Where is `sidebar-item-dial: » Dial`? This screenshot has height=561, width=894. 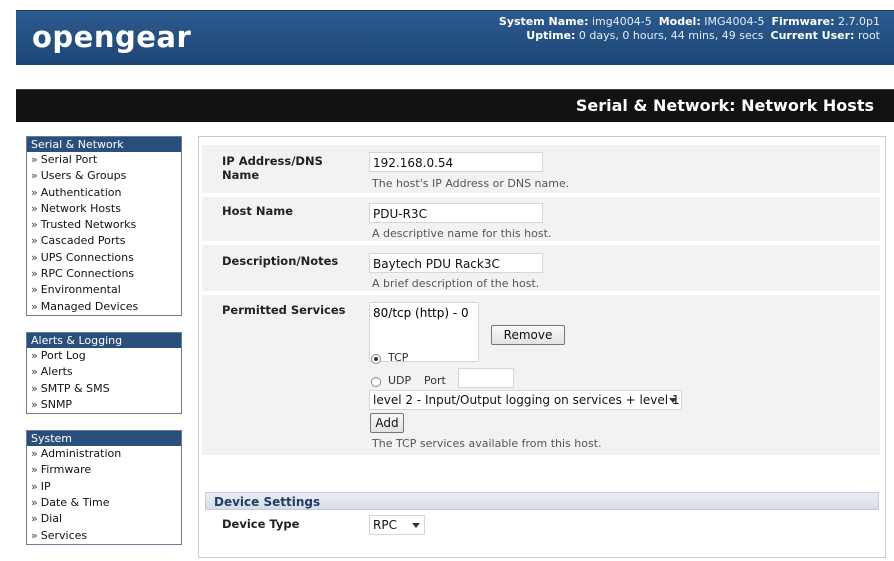
sidebar-item-dial: » Dial is located at coordinates (104, 519).